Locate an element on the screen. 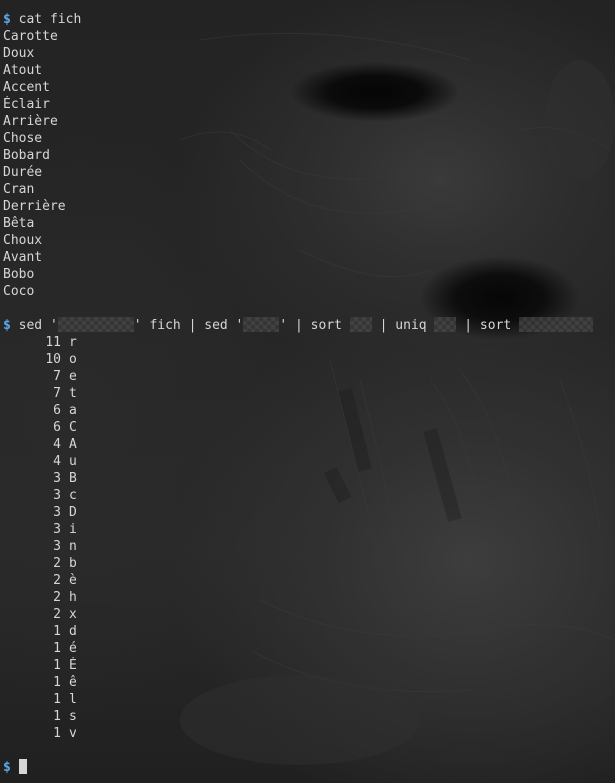 The height and width of the screenshot is (783, 615). command-line-3: $ is located at coordinates (309, 767).